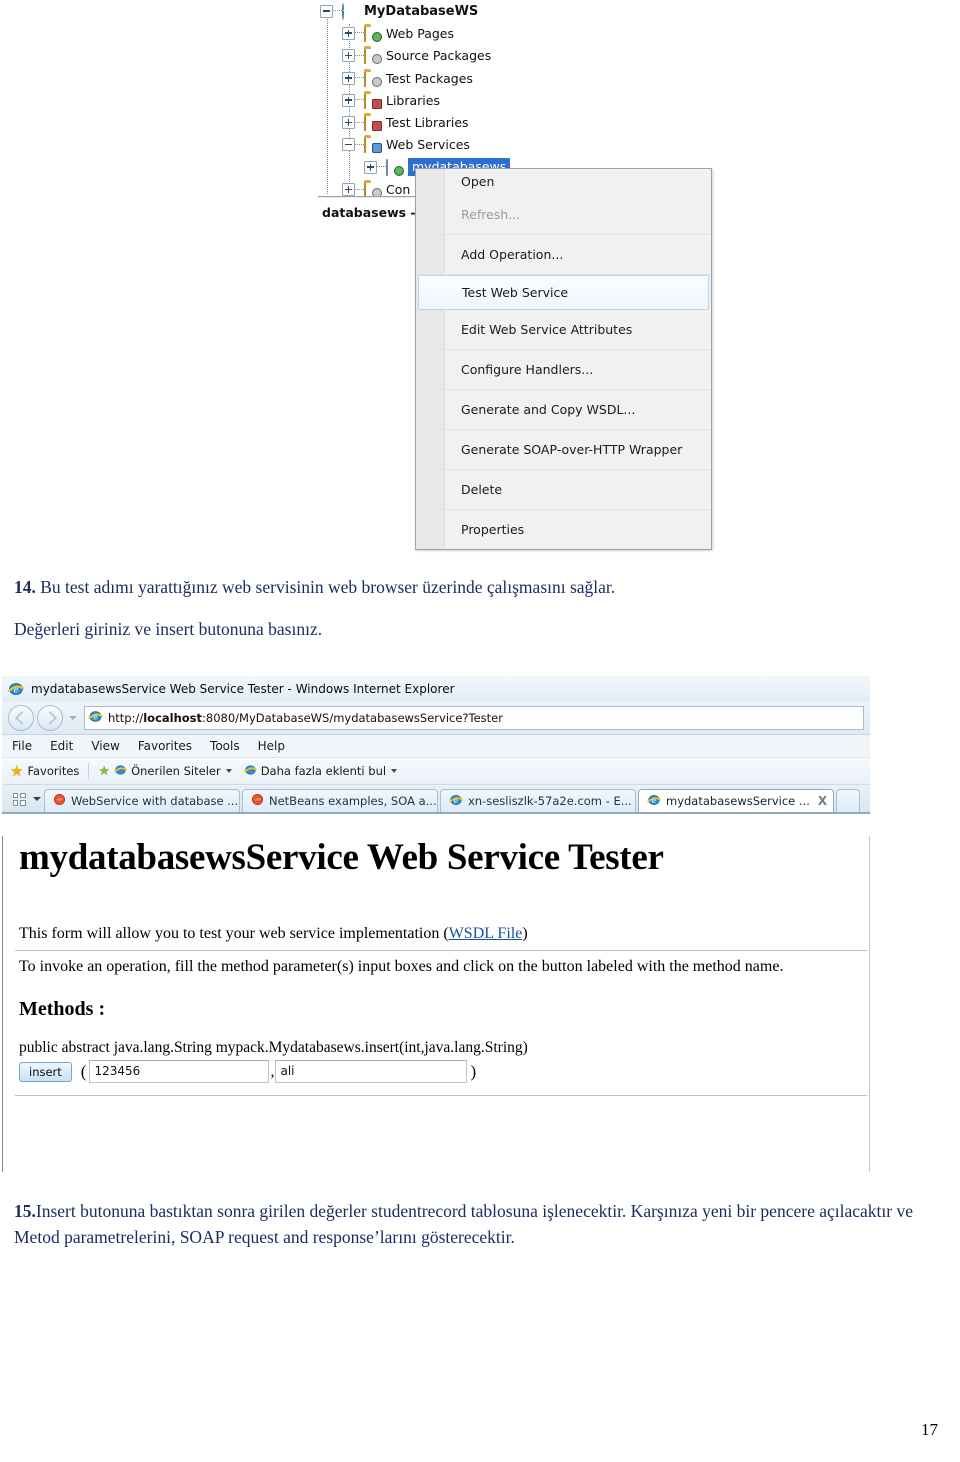 The image size is (960, 1462). What do you see at coordinates (165, 746) in the screenshot?
I see `menu-item-favorites: Favorites` at bounding box center [165, 746].